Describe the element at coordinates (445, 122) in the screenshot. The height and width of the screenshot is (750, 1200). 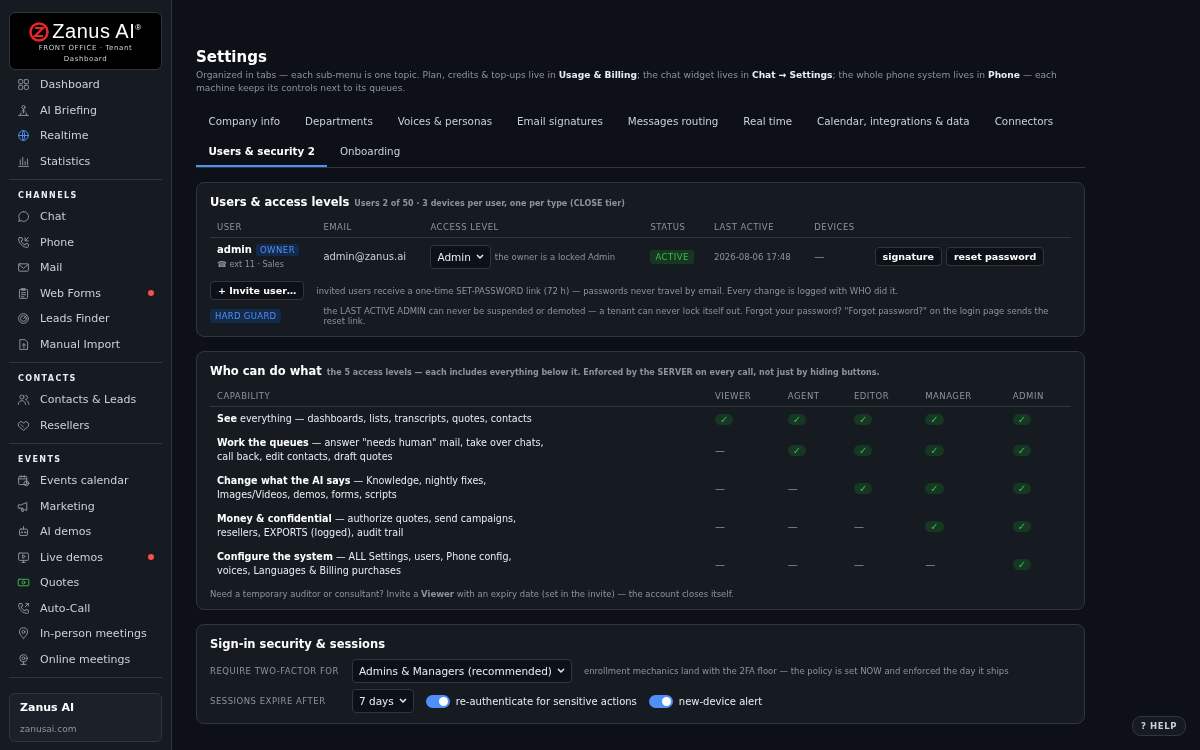
I see `settings-tab: Voices & personas` at that location.